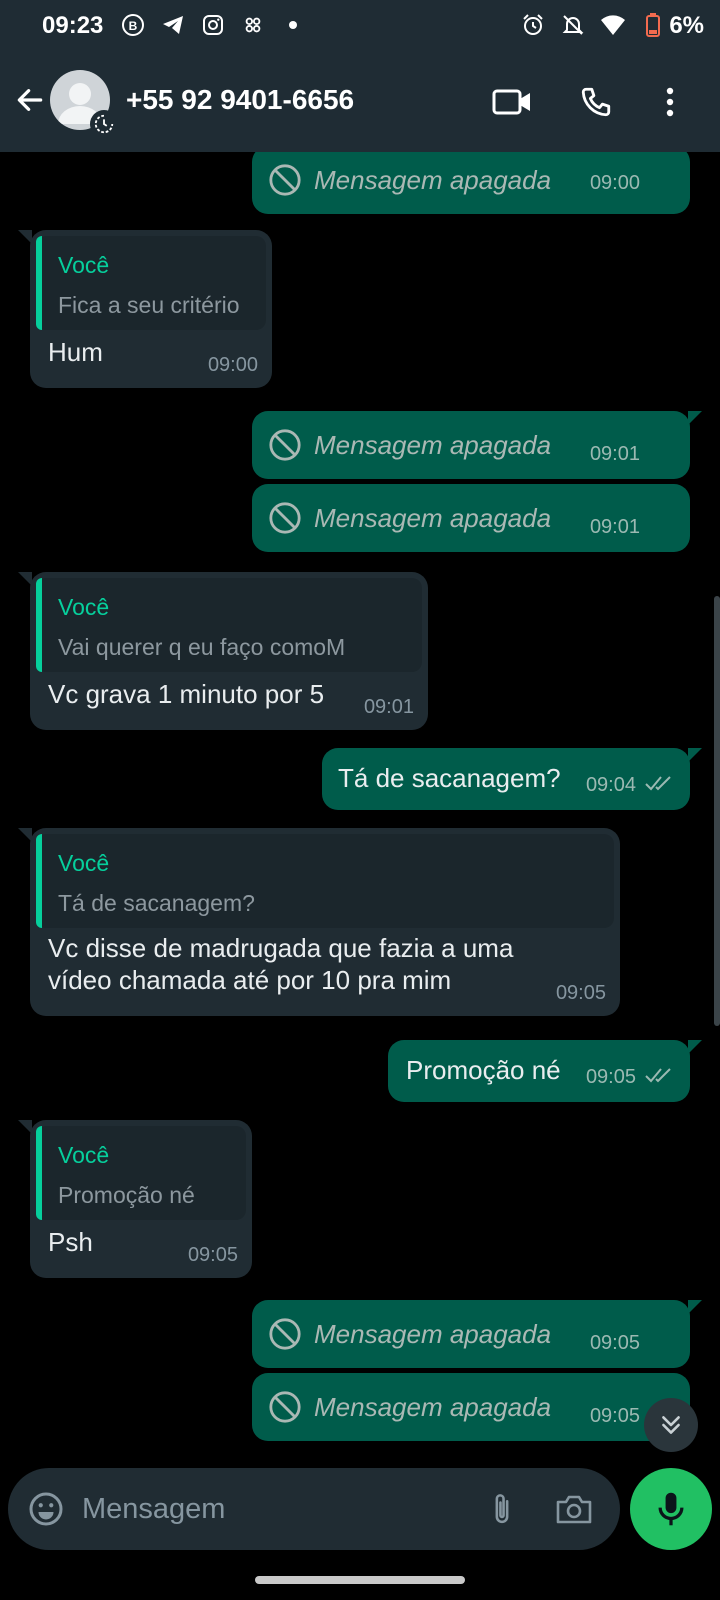 The image size is (720, 1600). I want to click on home-gesture-handle, so click(360, 1580).